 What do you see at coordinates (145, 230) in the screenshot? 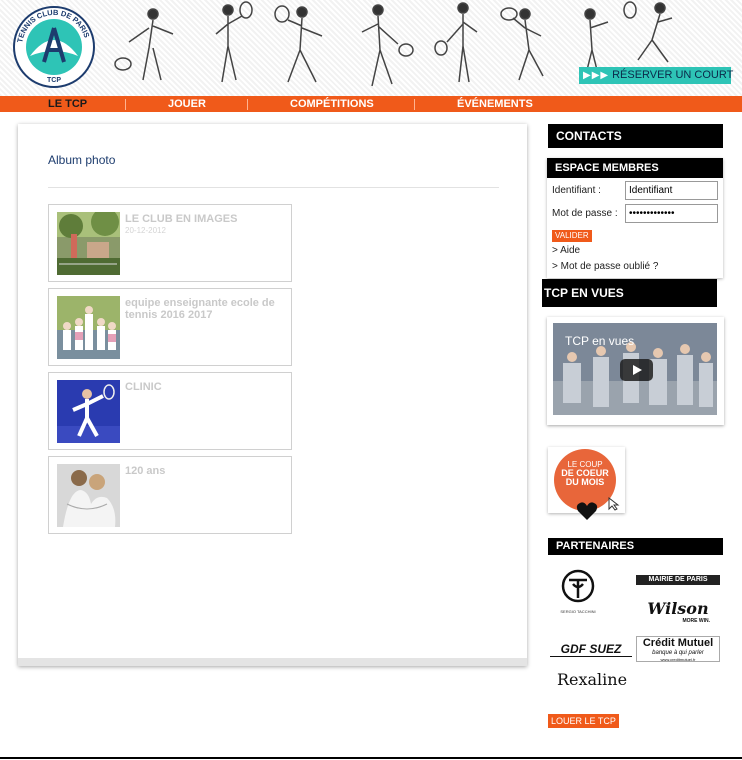
I see `album-date: 20-12-2012` at bounding box center [145, 230].